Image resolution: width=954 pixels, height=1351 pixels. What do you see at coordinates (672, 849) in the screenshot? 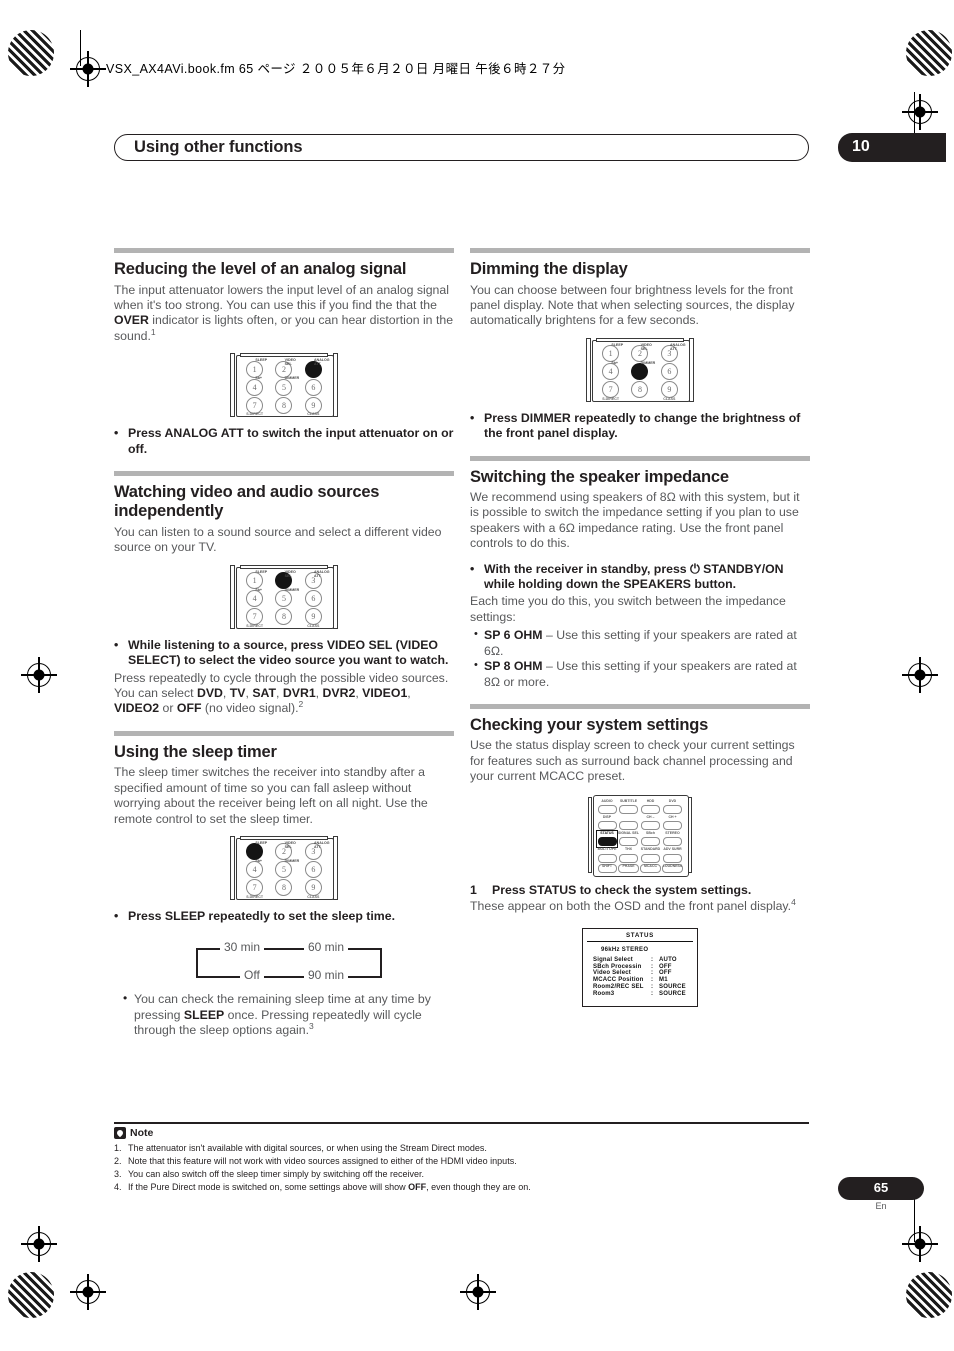
I see `remote-button-adv-surr-label: ADV SURR` at bounding box center [672, 849].